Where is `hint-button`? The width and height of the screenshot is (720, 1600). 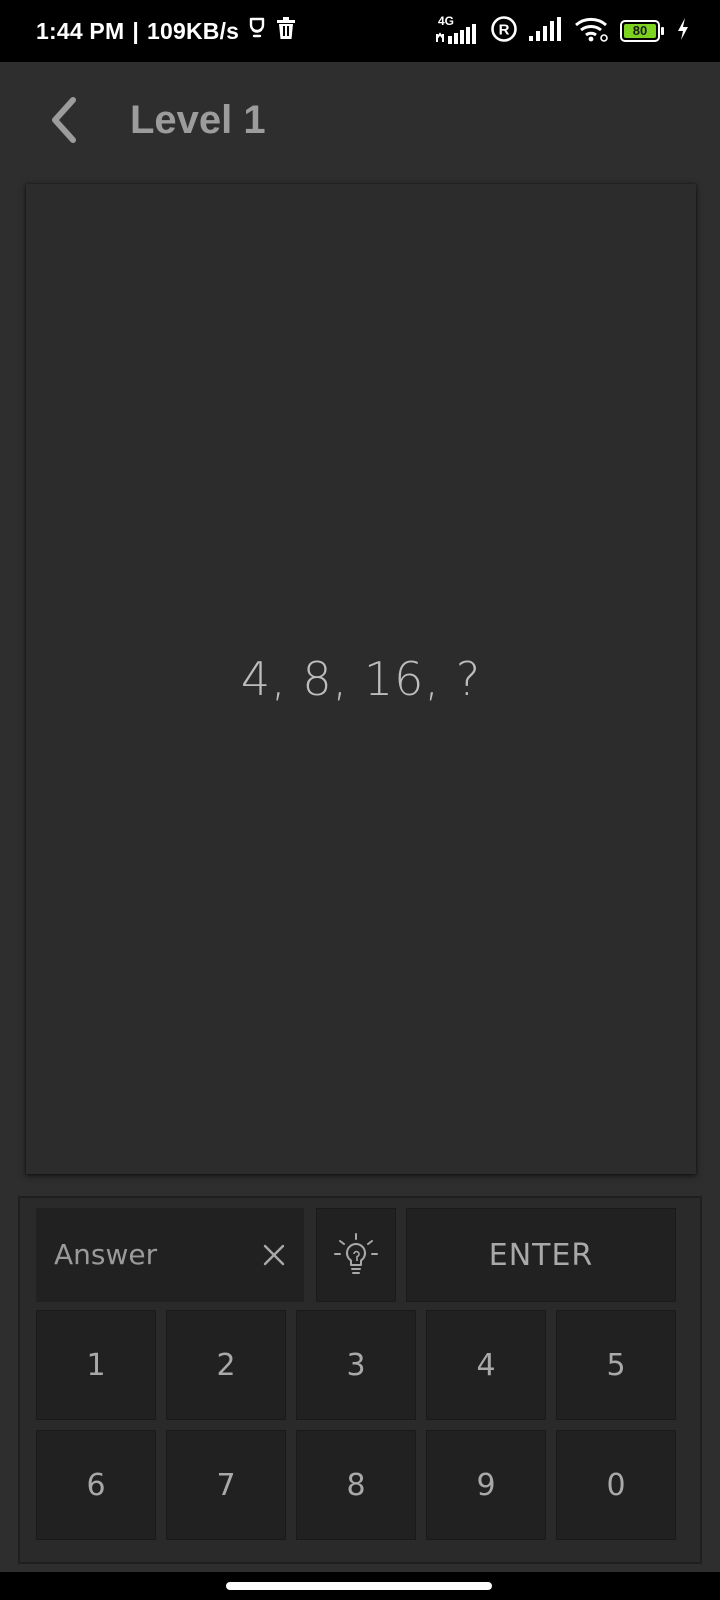 hint-button is located at coordinates (356, 1255).